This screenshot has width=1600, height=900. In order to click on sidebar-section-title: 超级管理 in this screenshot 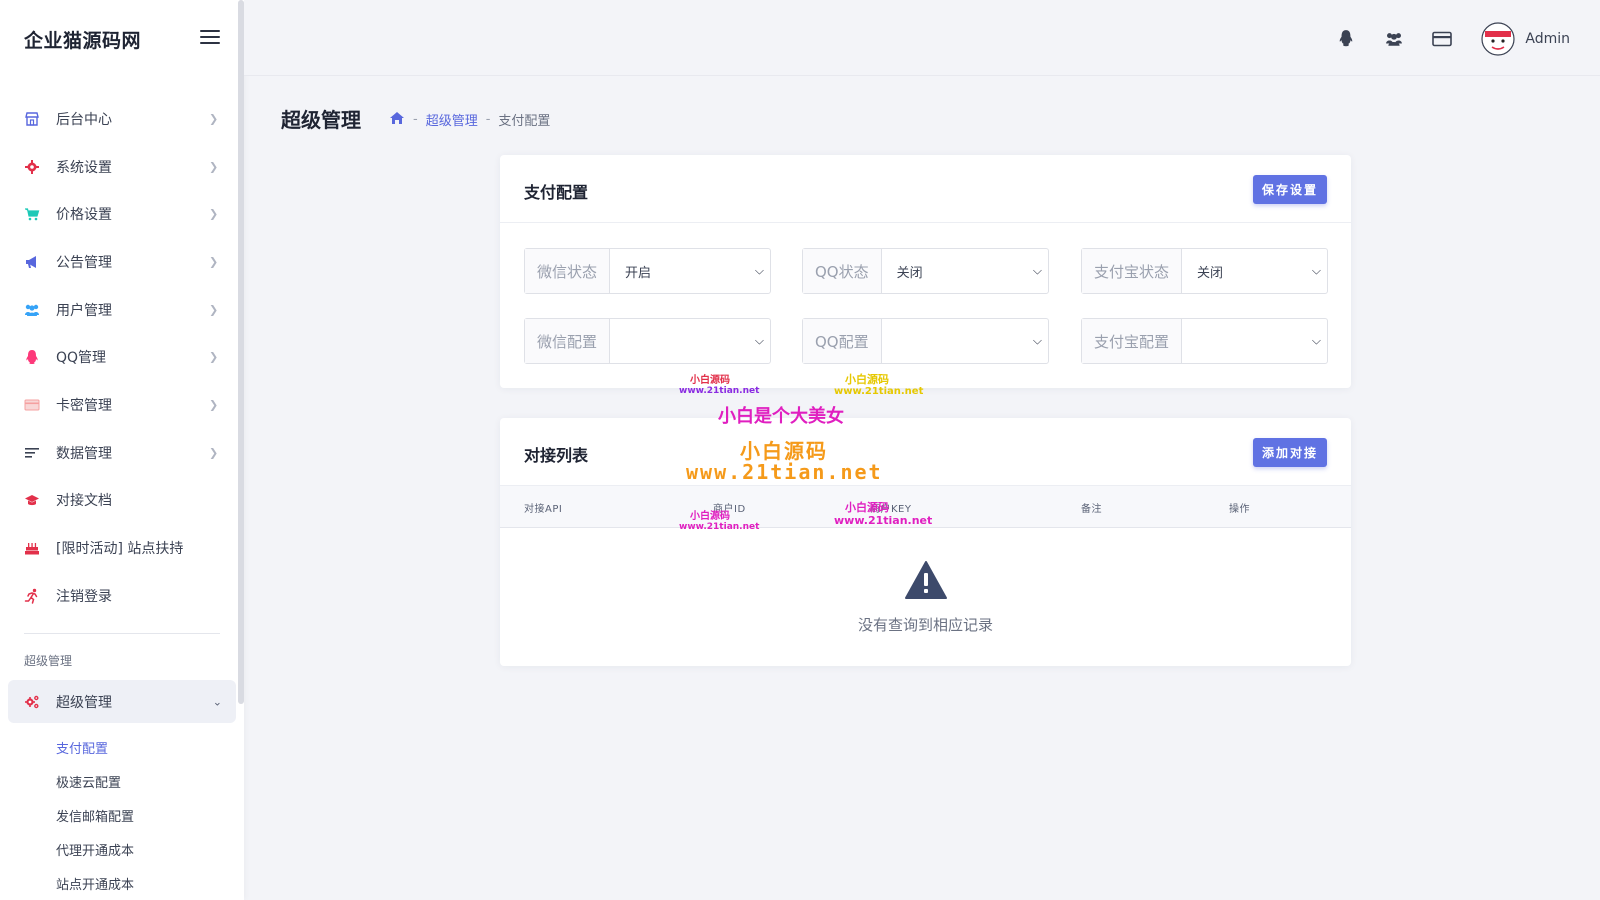, I will do `click(48, 661)`.